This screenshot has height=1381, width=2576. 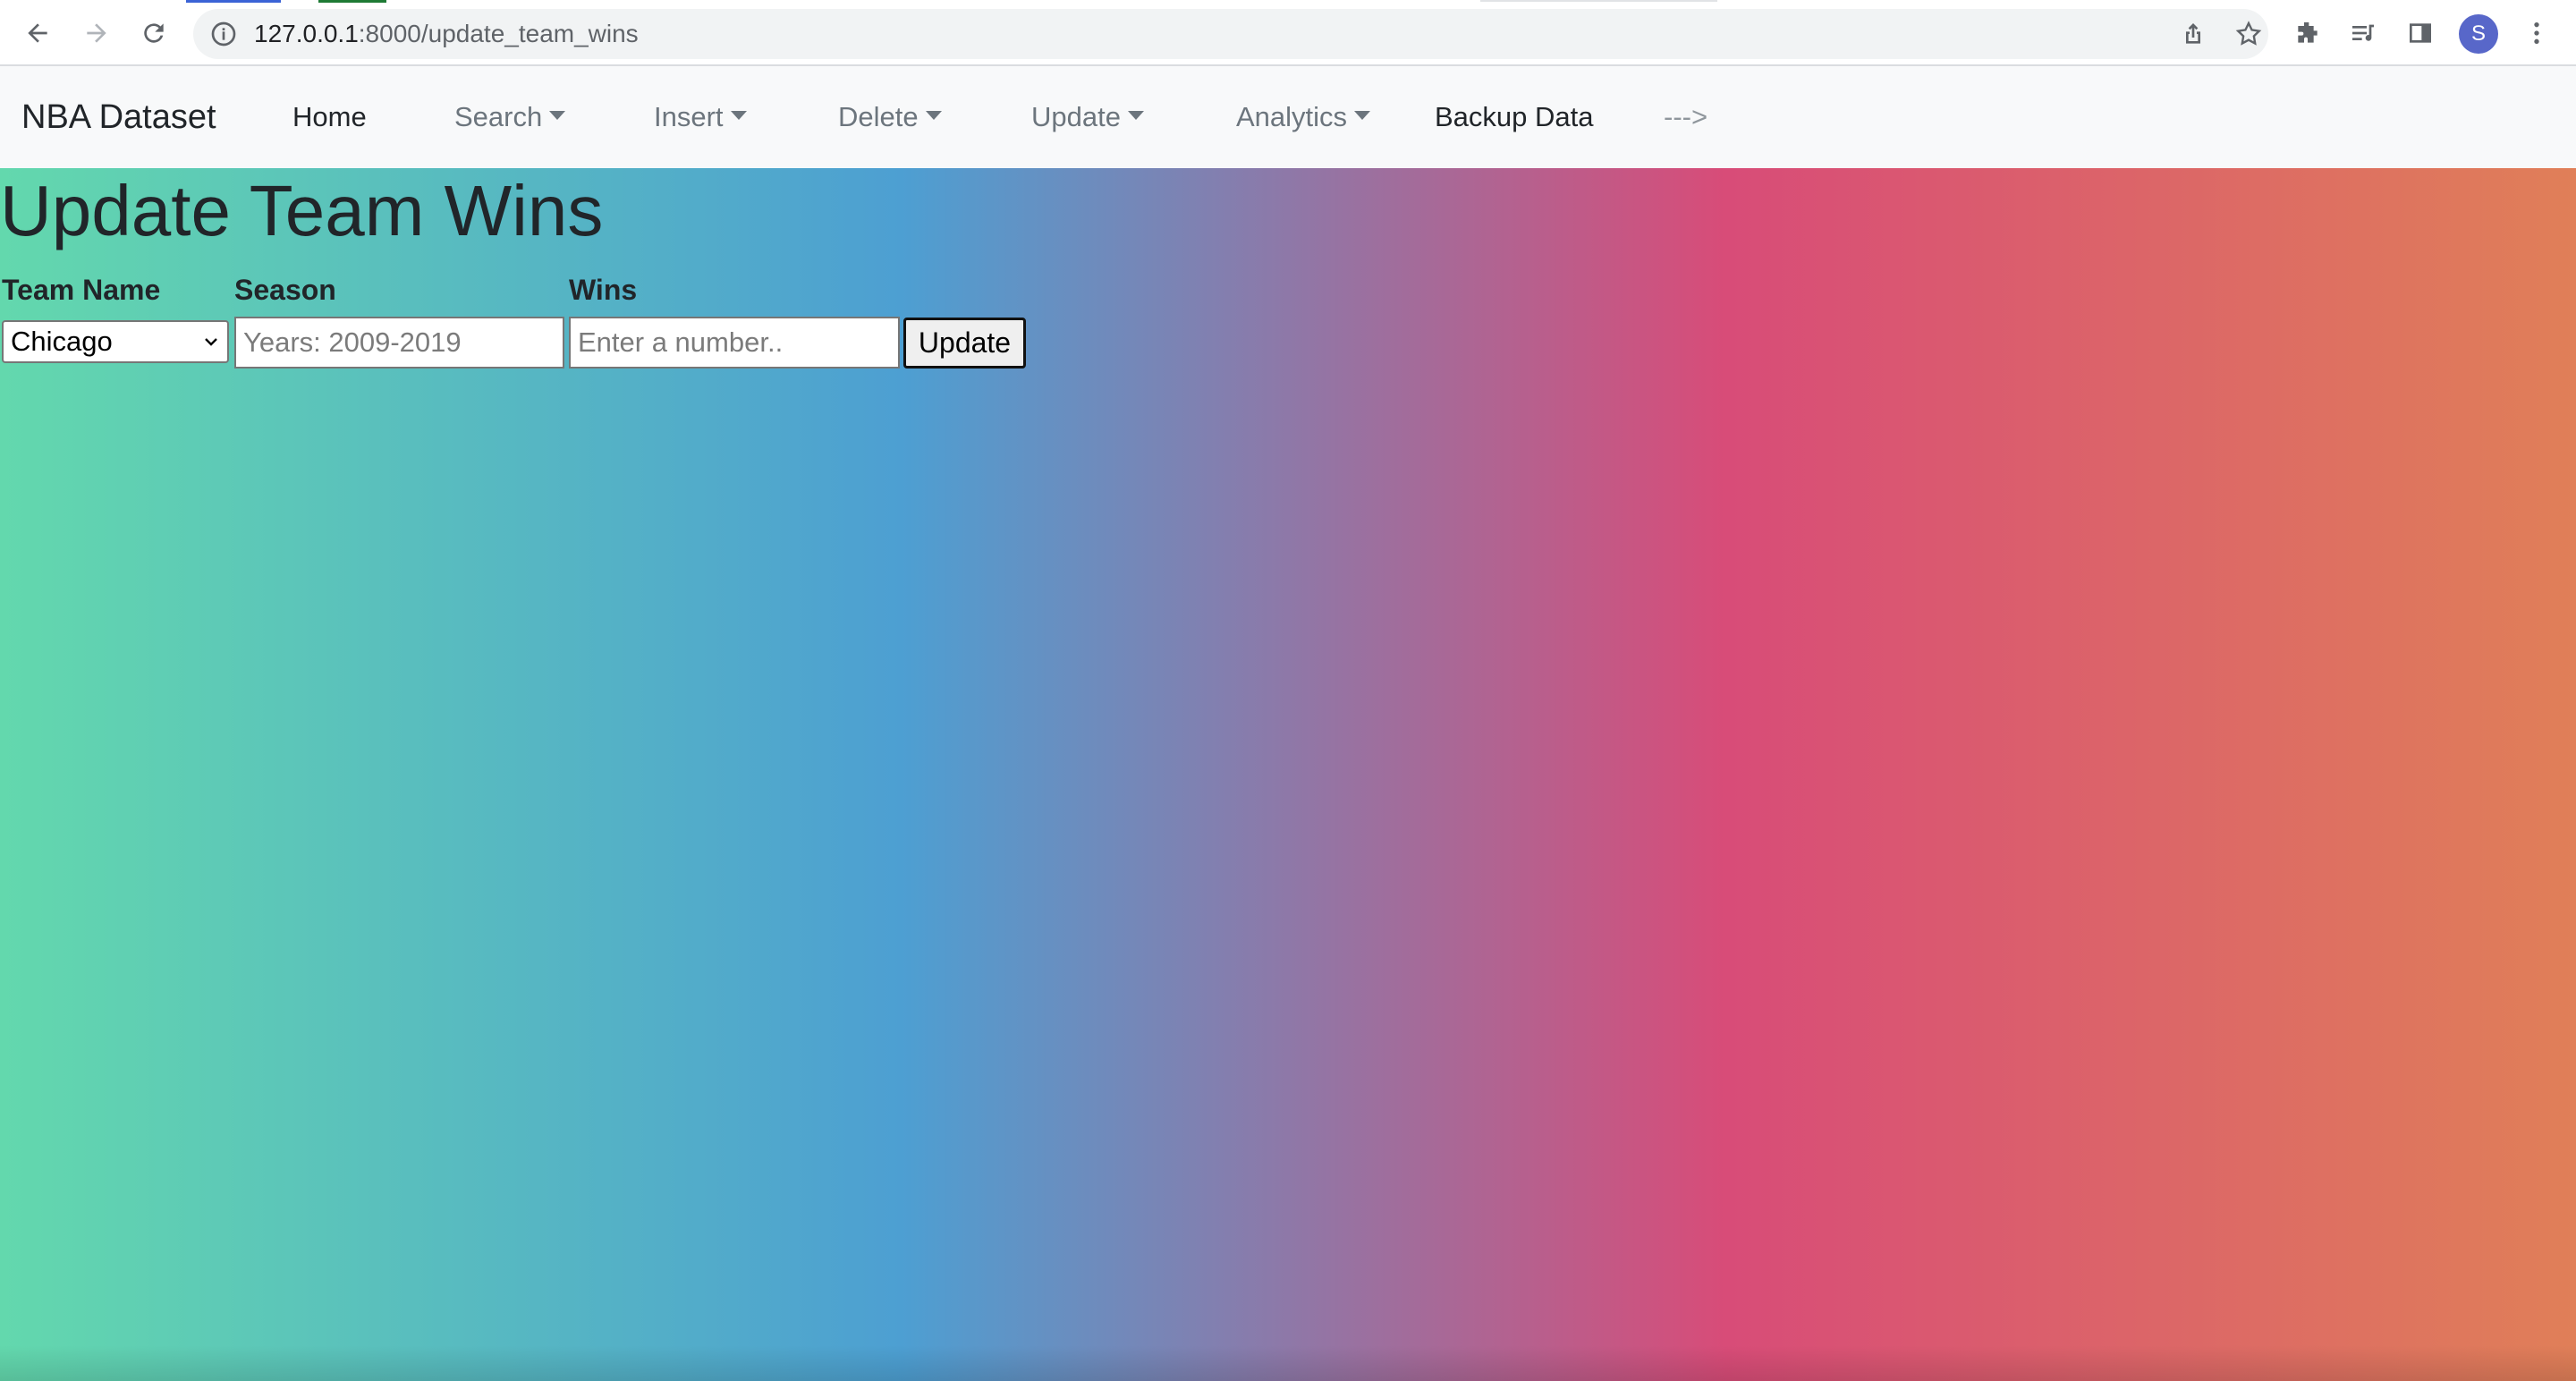 I want to click on nav-search-label: Search, so click(x=498, y=116).